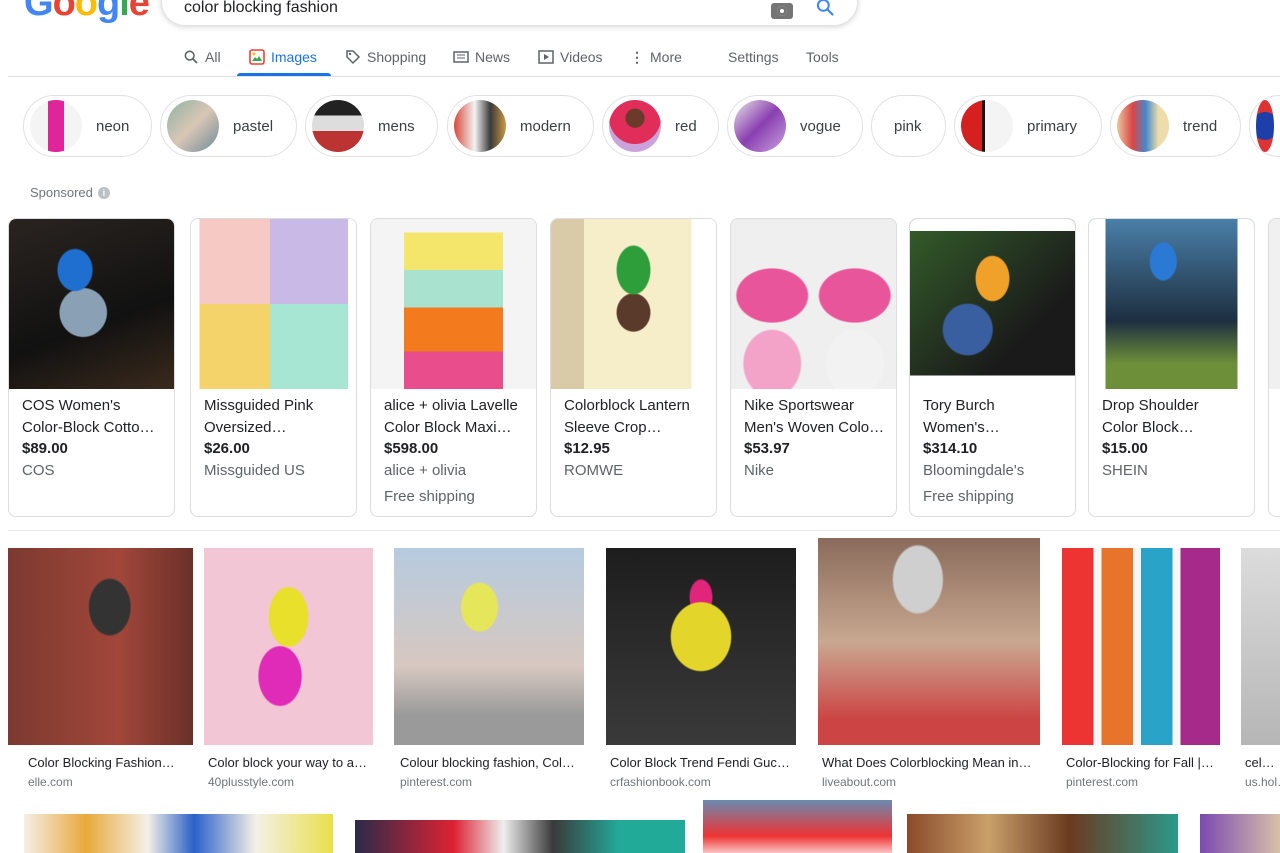 The height and width of the screenshot is (853, 1280). I want to click on tab-videos: Videos, so click(570, 57).